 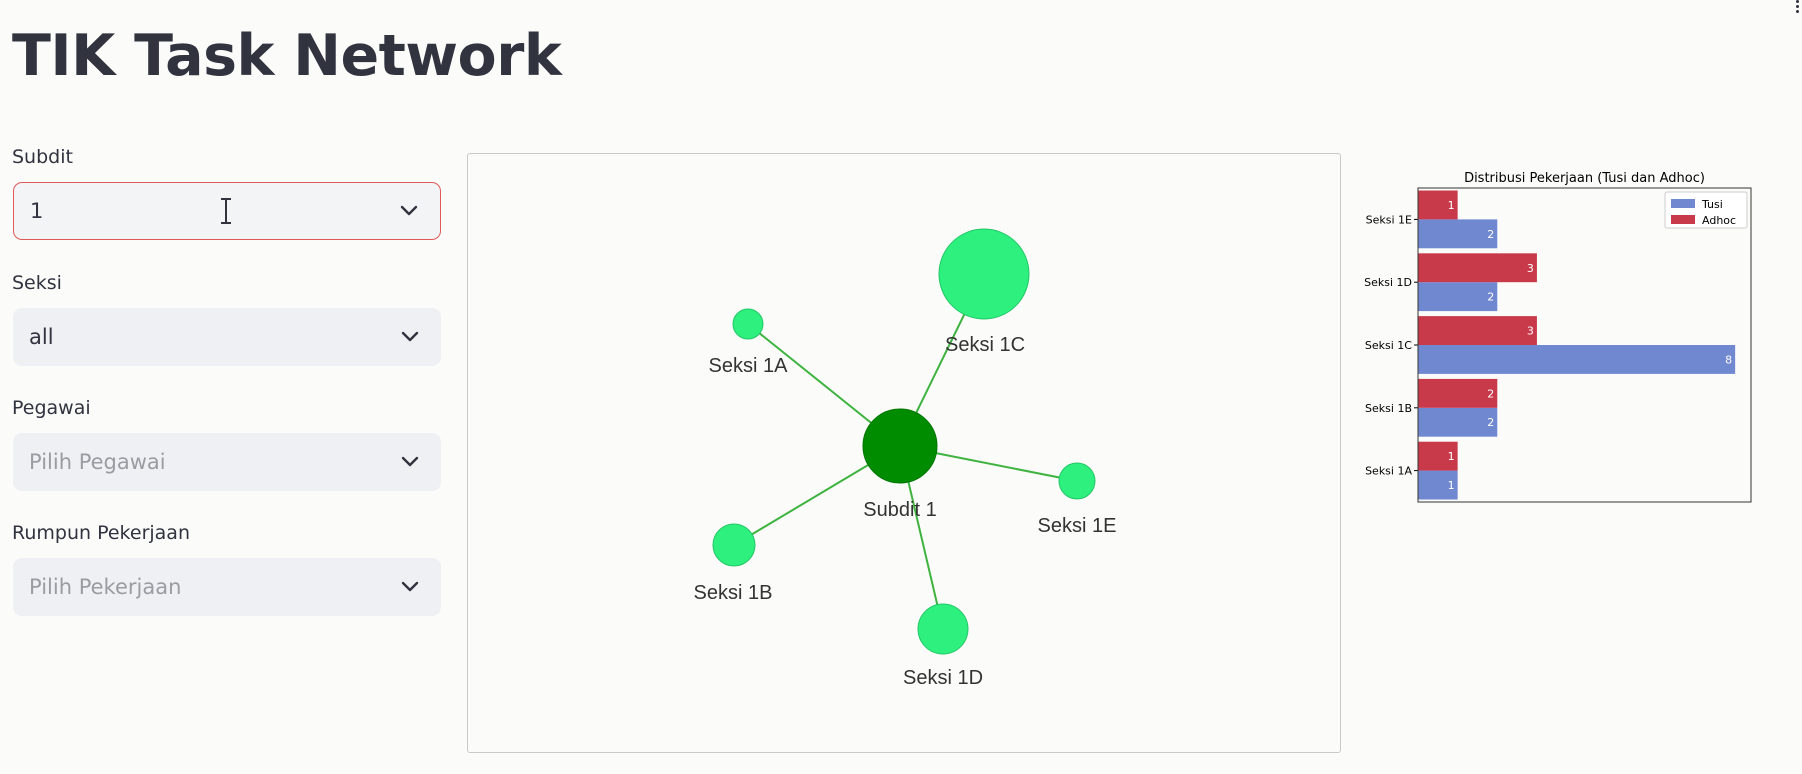 What do you see at coordinates (37, 283) in the screenshot?
I see `seksi-label: Seksi` at bounding box center [37, 283].